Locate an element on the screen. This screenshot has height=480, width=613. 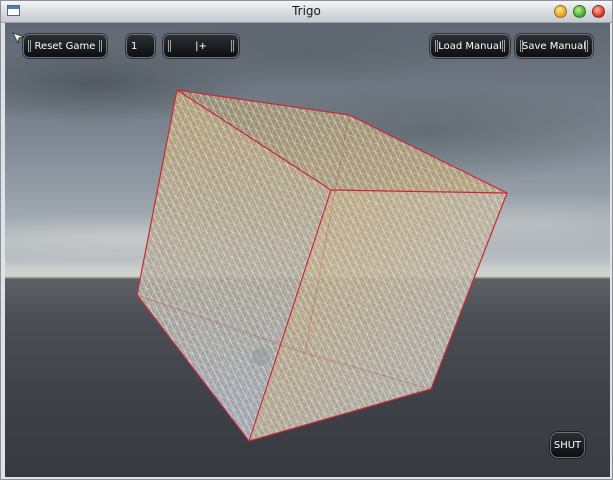
reset-game-label: Reset Game is located at coordinates (65, 46).